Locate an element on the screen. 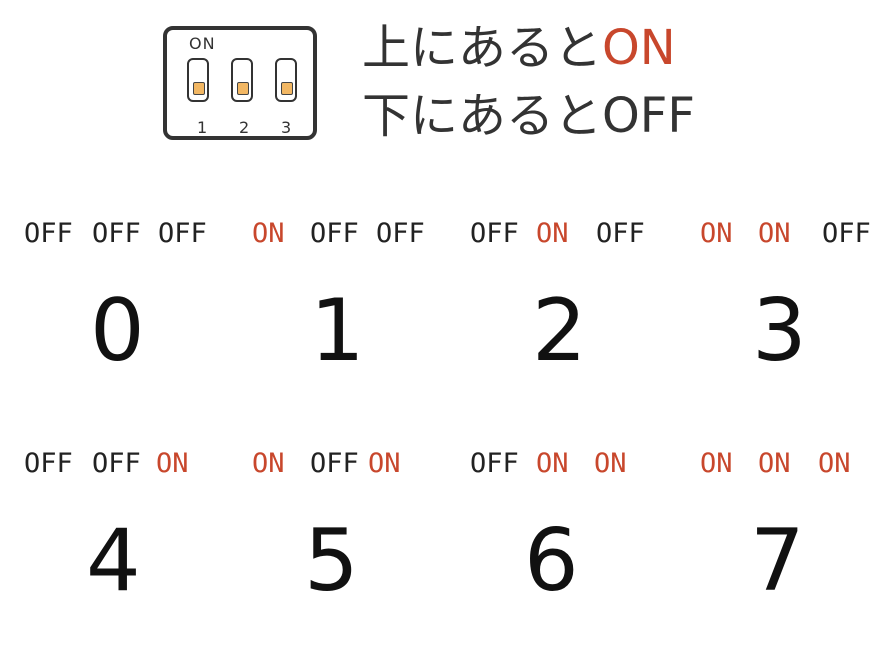 Image resolution: width=880 pixels, height=646 pixels. switch-states: OFF ON ON is located at coordinates (578, 466).